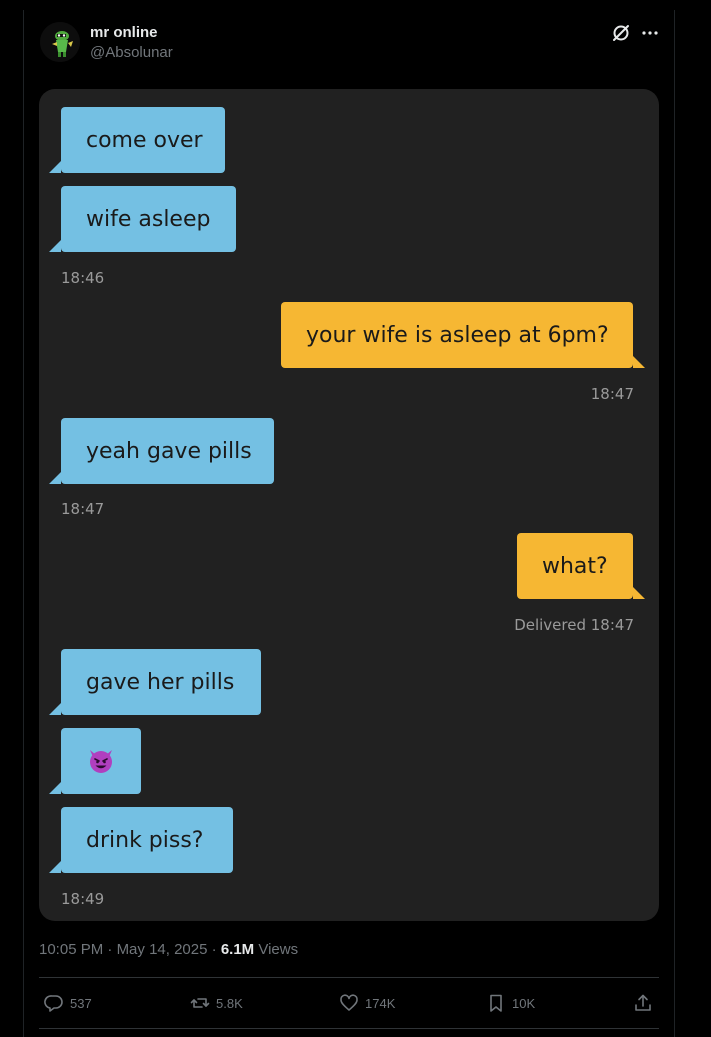 This screenshot has width=711, height=1037. Describe the element at coordinates (650, 33) in the screenshot. I see `more-icon` at that location.